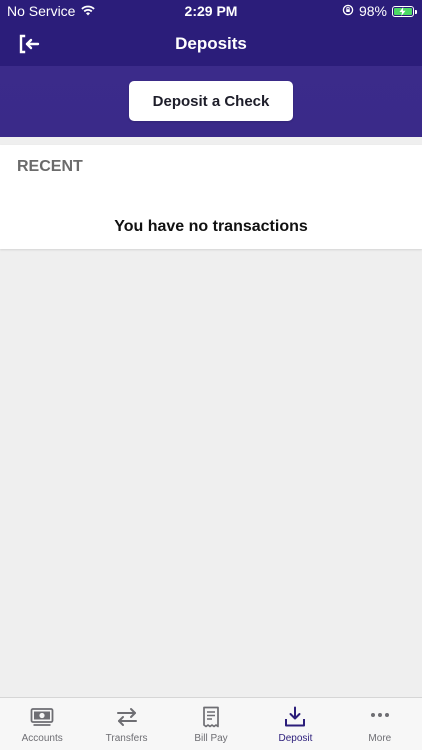  I want to click on deposit-banner: Deposit a Check, so click(211, 101).